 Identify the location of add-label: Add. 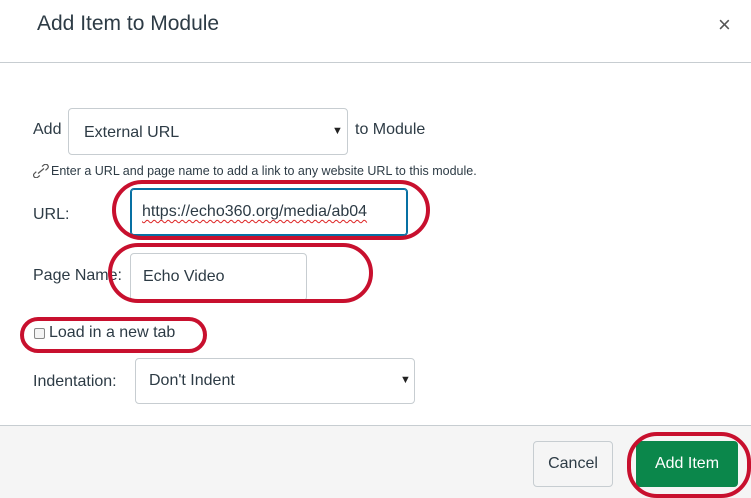
(47, 129).